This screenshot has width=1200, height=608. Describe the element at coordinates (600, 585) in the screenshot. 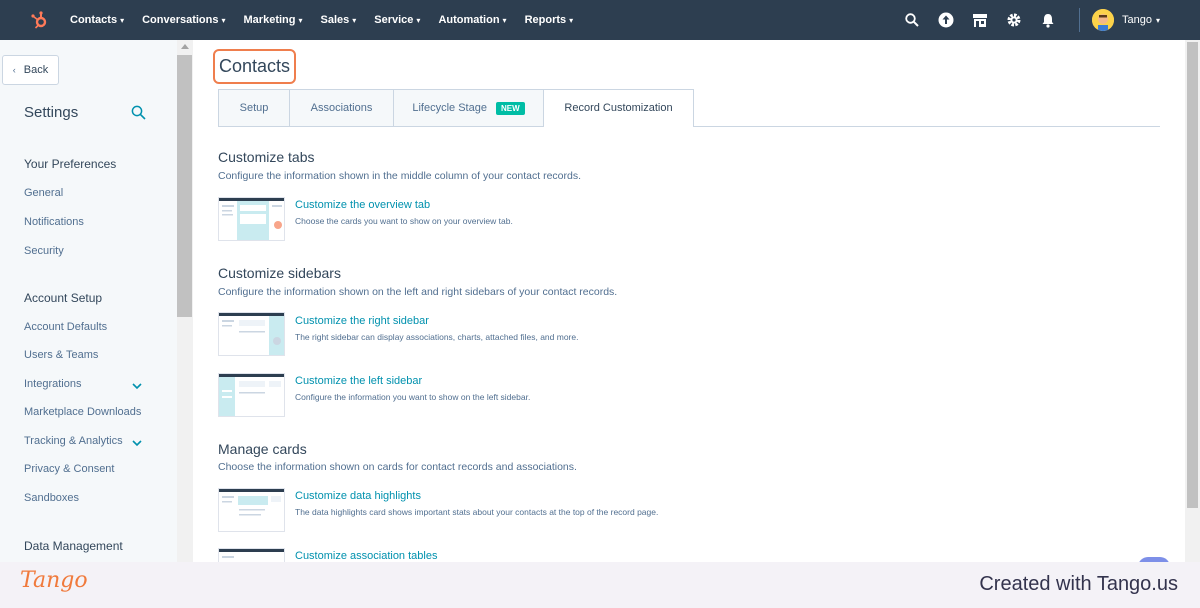

I see `tango-footer: Tango Created with Tango.us` at that location.